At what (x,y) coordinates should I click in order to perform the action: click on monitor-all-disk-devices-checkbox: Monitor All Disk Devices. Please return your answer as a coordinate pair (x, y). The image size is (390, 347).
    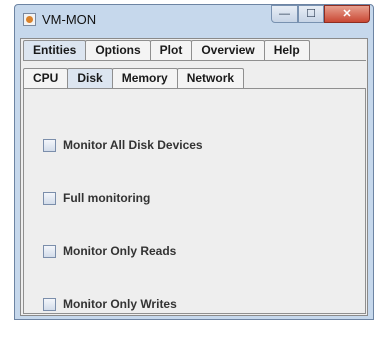
    Looking at the image, I should click on (123, 145).